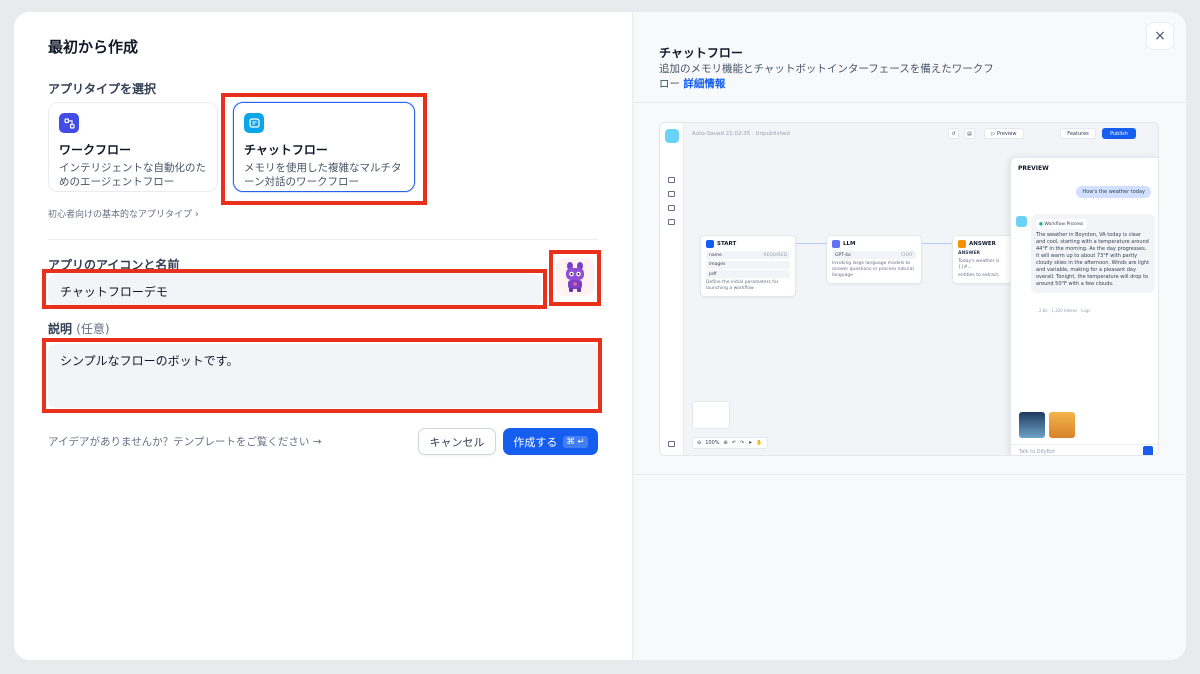 The image size is (1200, 674). What do you see at coordinates (710, 244) in the screenshot?
I see `home-icon` at bounding box center [710, 244].